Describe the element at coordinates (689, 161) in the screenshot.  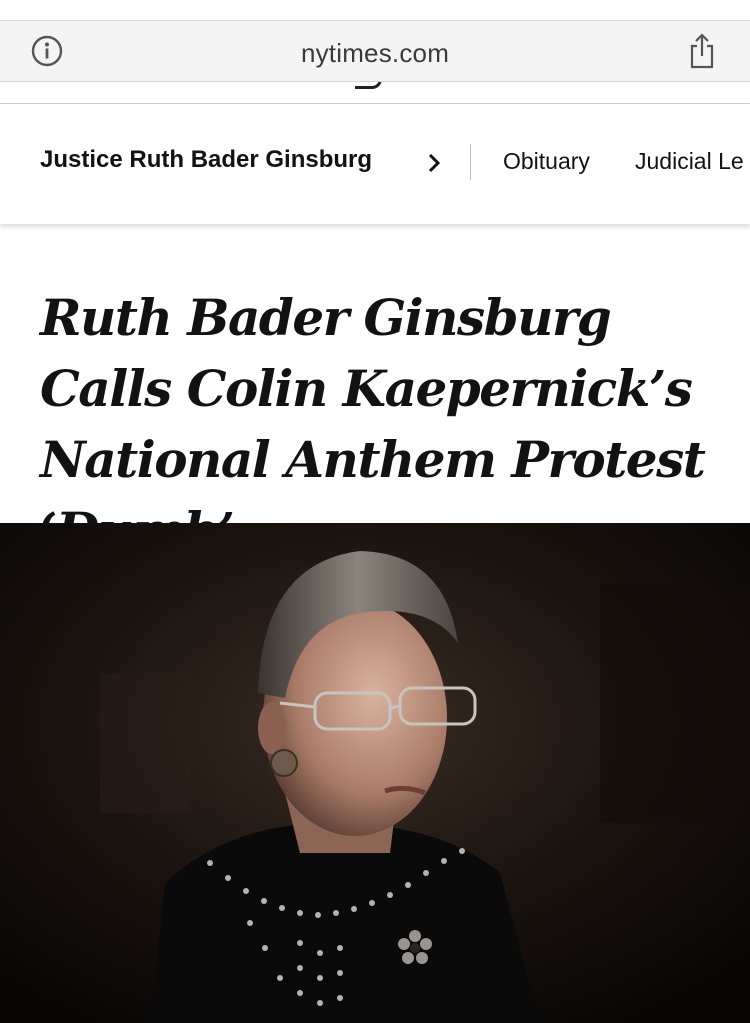
I see `nav-link-judicial-legacy: Judicial Le` at that location.